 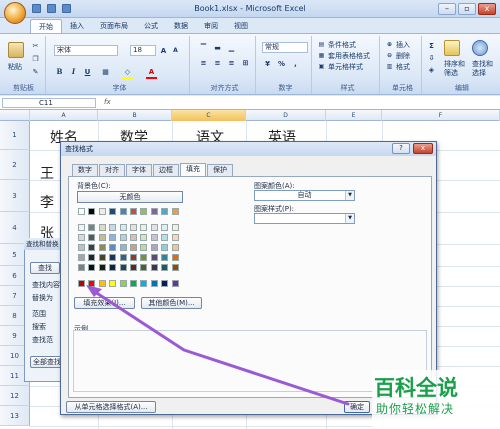 What do you see at coordinates (15, 115) in the screenshot?
I see `select-all-corner` at bounding box center [15, 115].